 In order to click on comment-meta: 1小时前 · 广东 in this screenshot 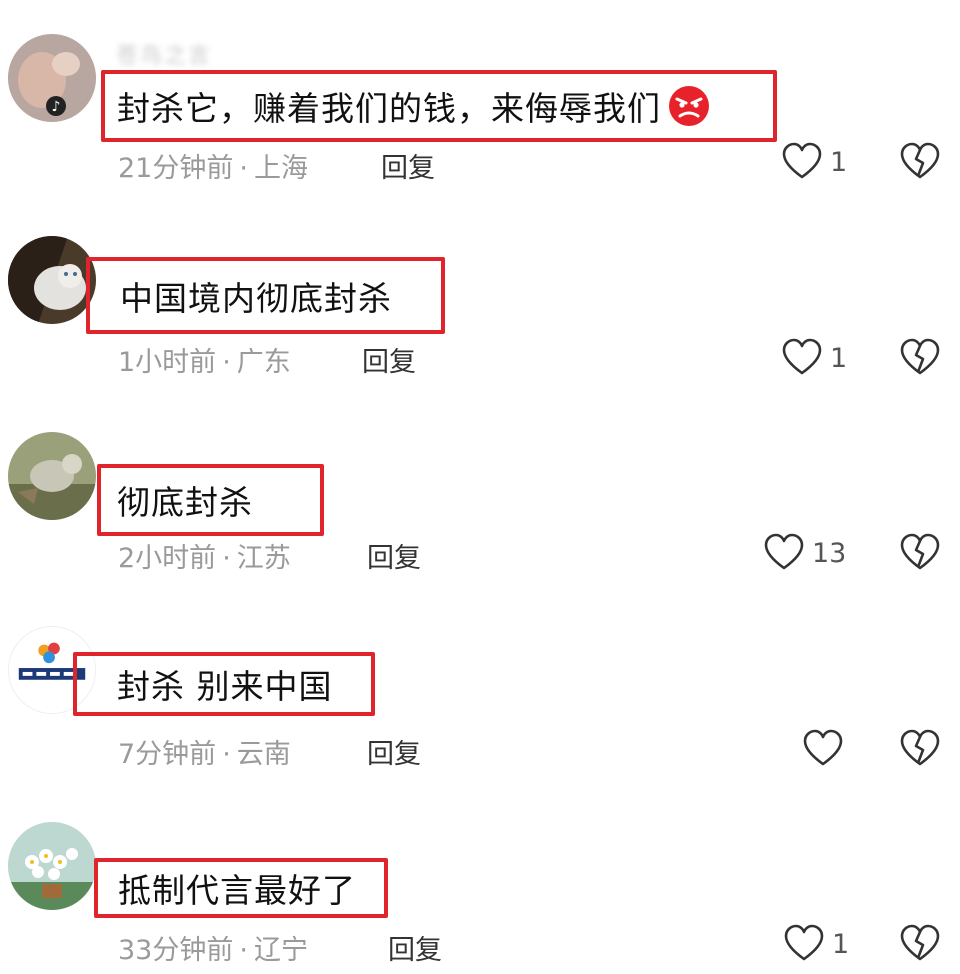, I will do `click(204, 359)`.